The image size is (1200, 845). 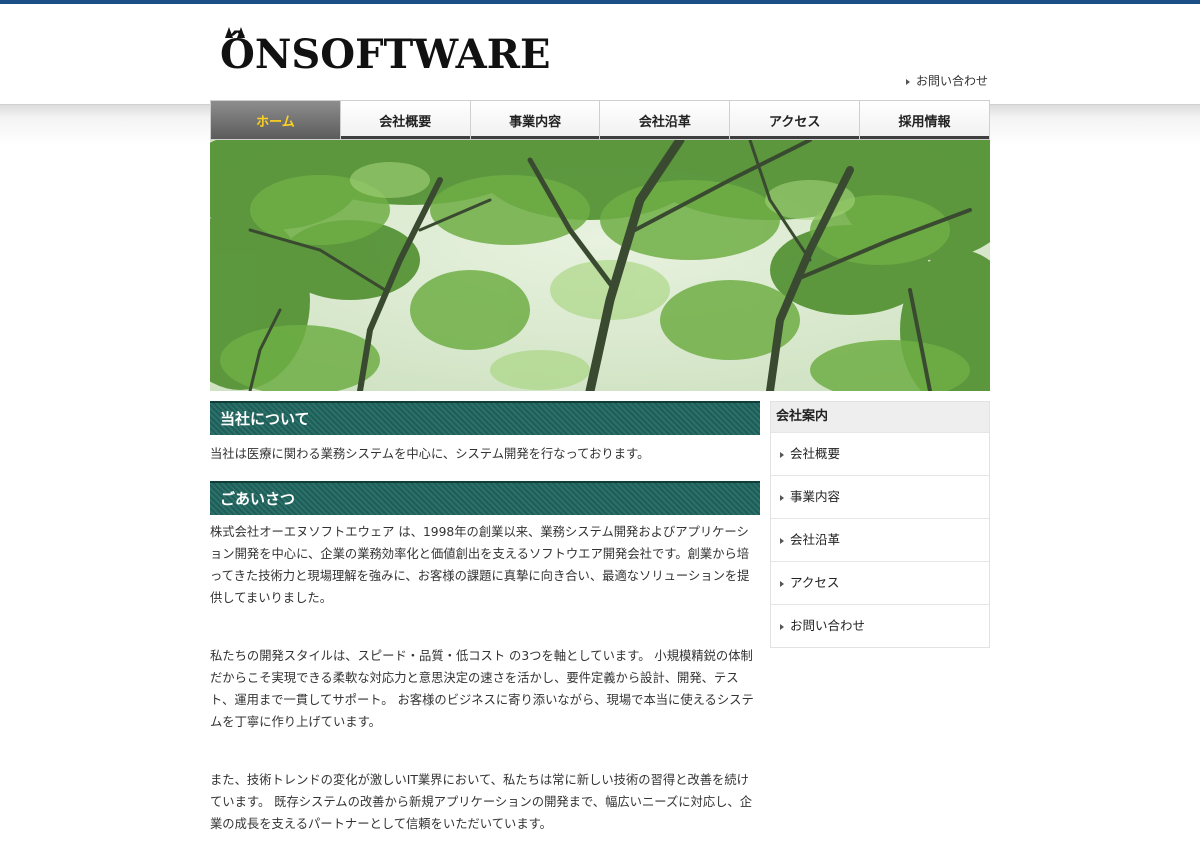 What do you see at coordinates (485, 418) in the screenshot?
I see `section-heading-about: 当社について` at bounding box center [485, 418].